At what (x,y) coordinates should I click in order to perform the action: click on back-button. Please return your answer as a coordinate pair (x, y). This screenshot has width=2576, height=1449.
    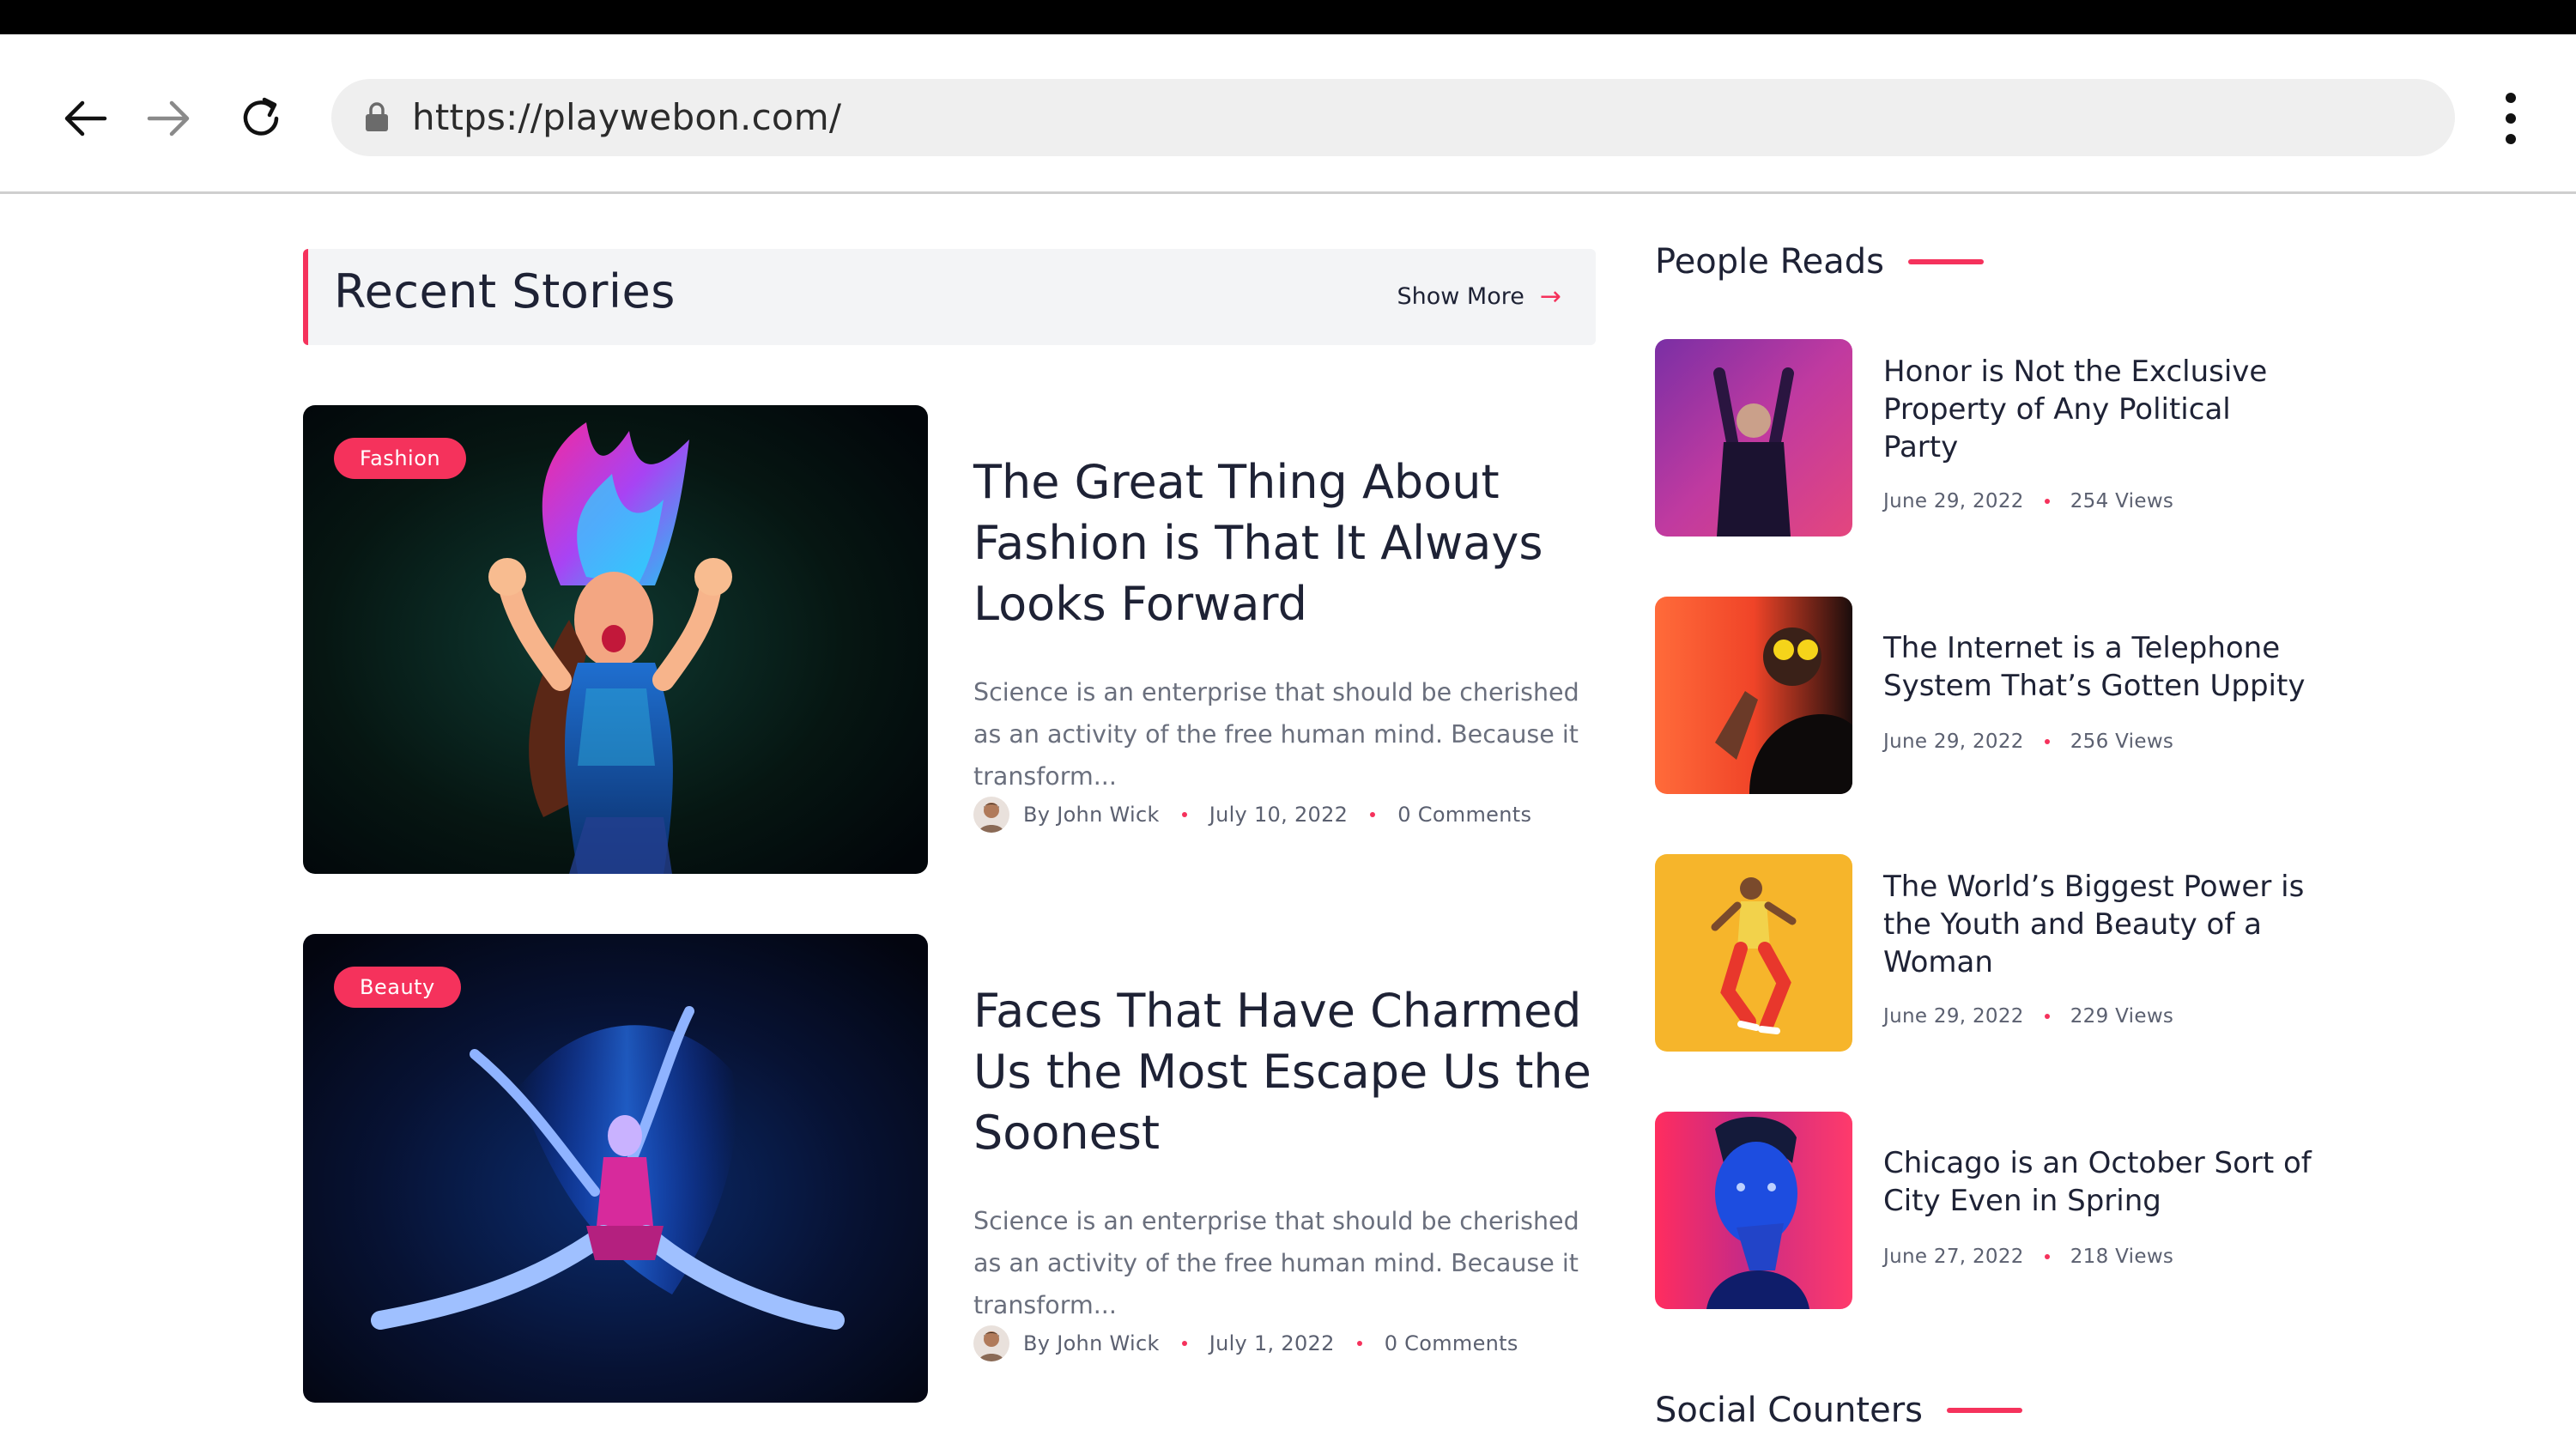
    Looking at the image, I should click on (86, 118).